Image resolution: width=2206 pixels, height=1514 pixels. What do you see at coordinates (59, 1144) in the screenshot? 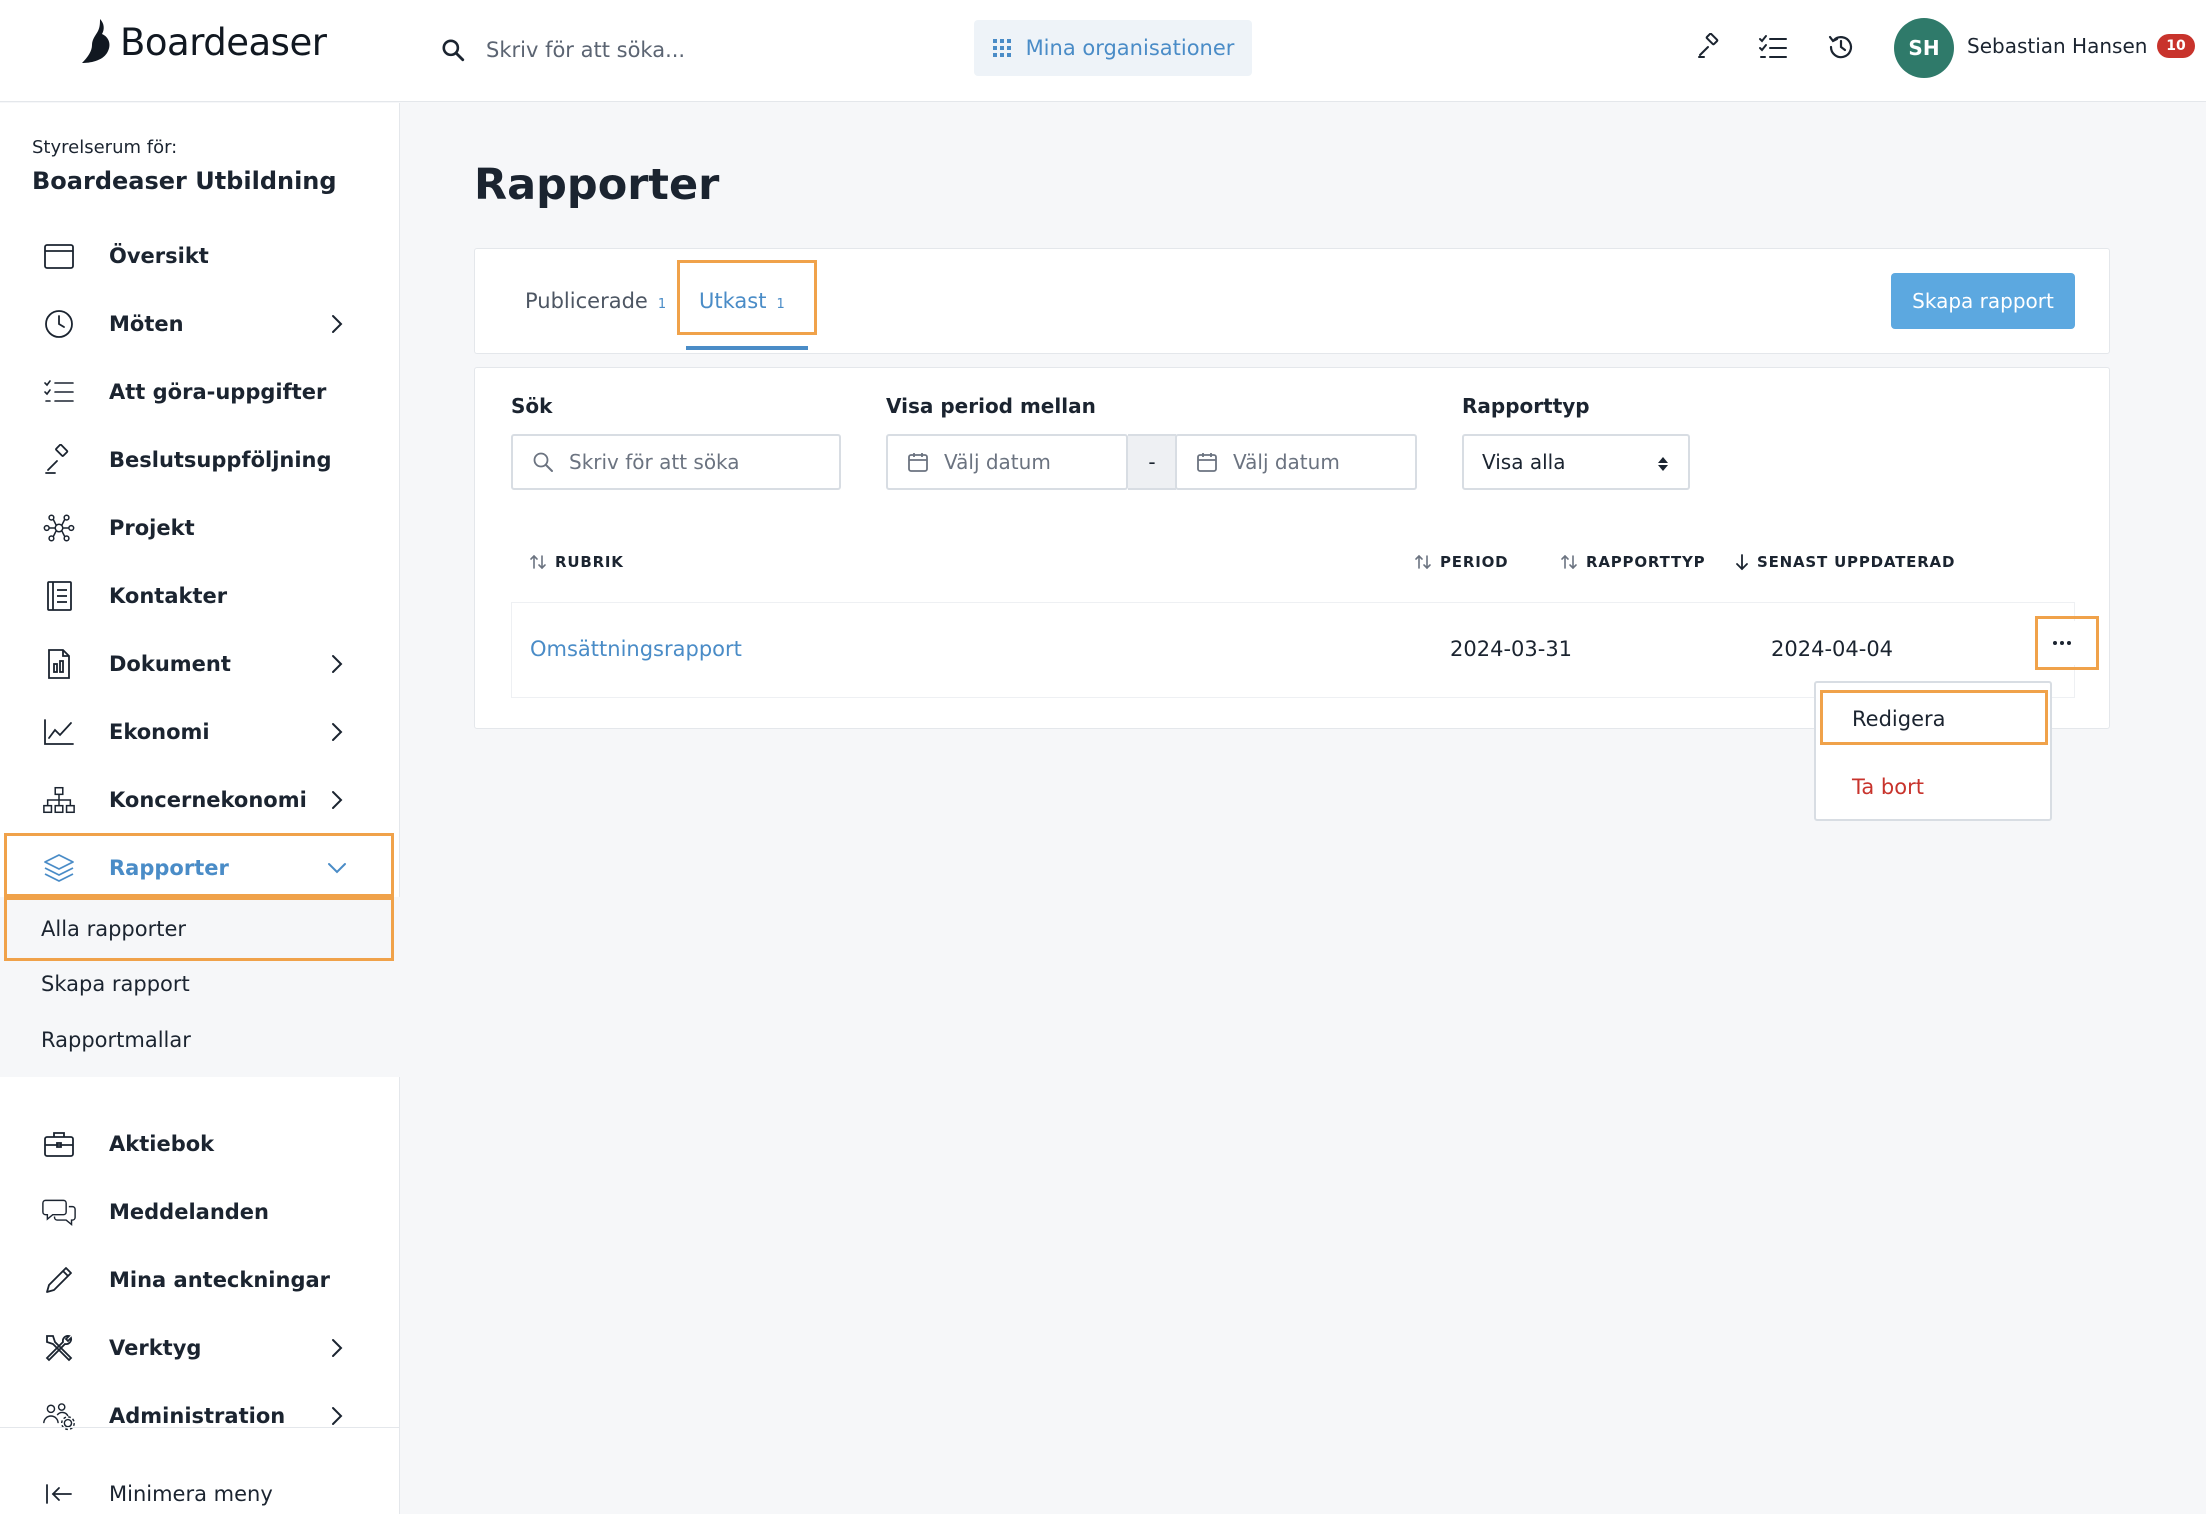
I see `briefcase-icon` at bounding box center [59, 1144].